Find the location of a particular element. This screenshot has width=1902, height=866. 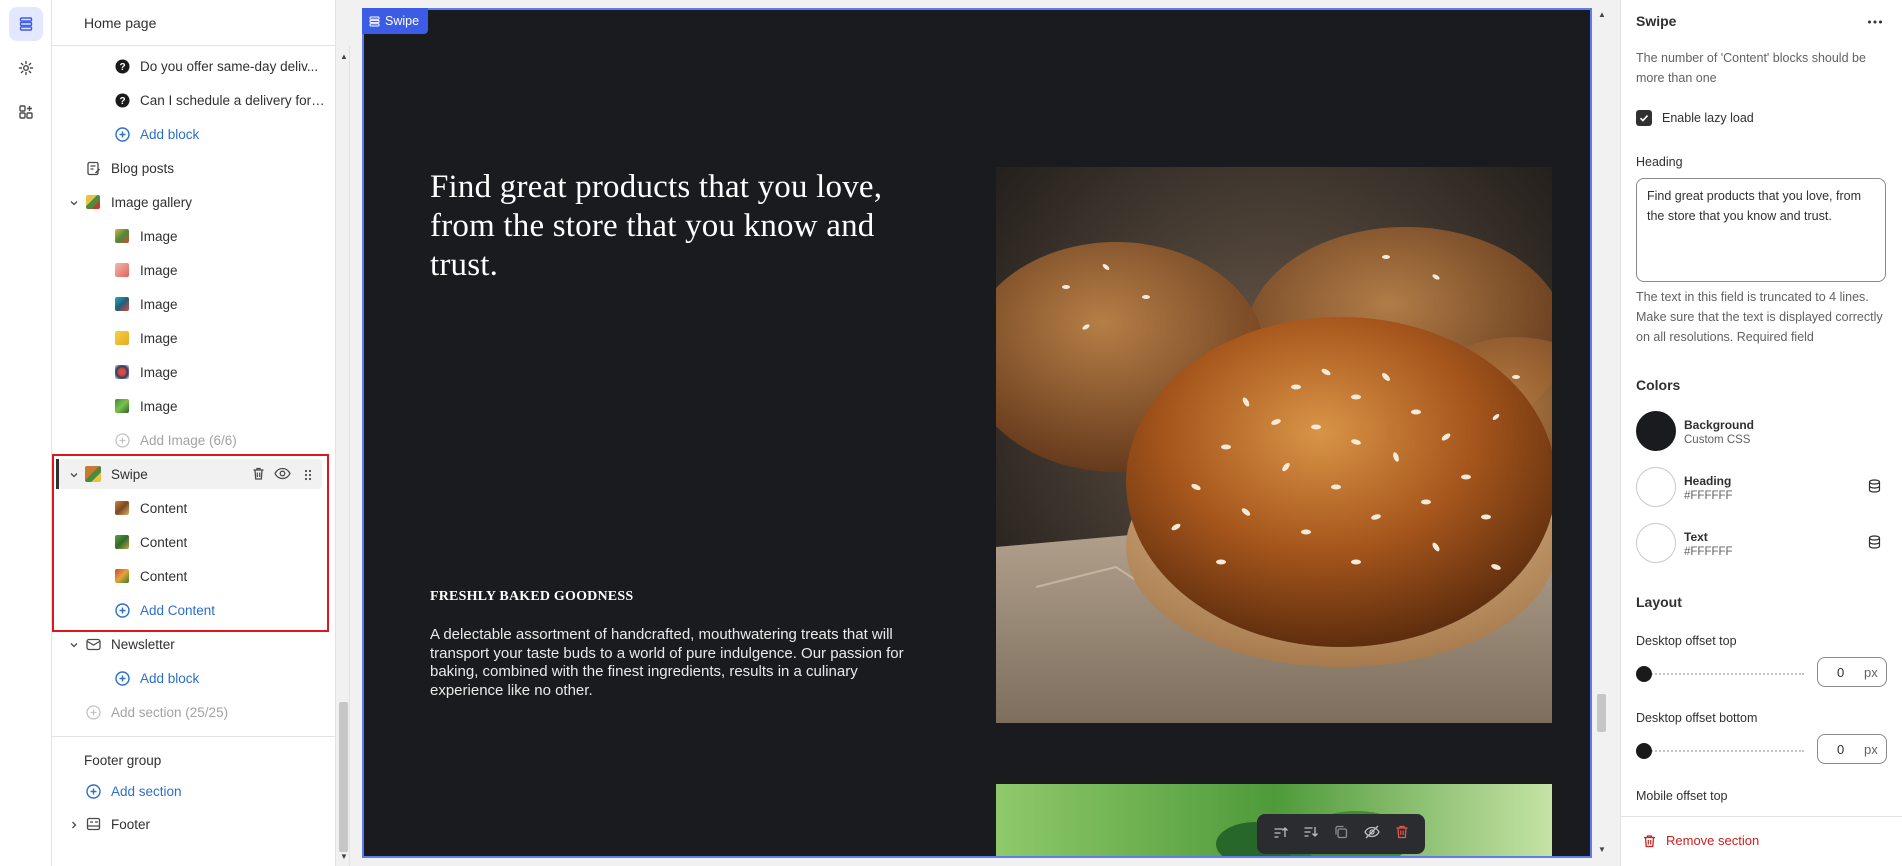

more-options-icon is located at coordinates (1875, 21).